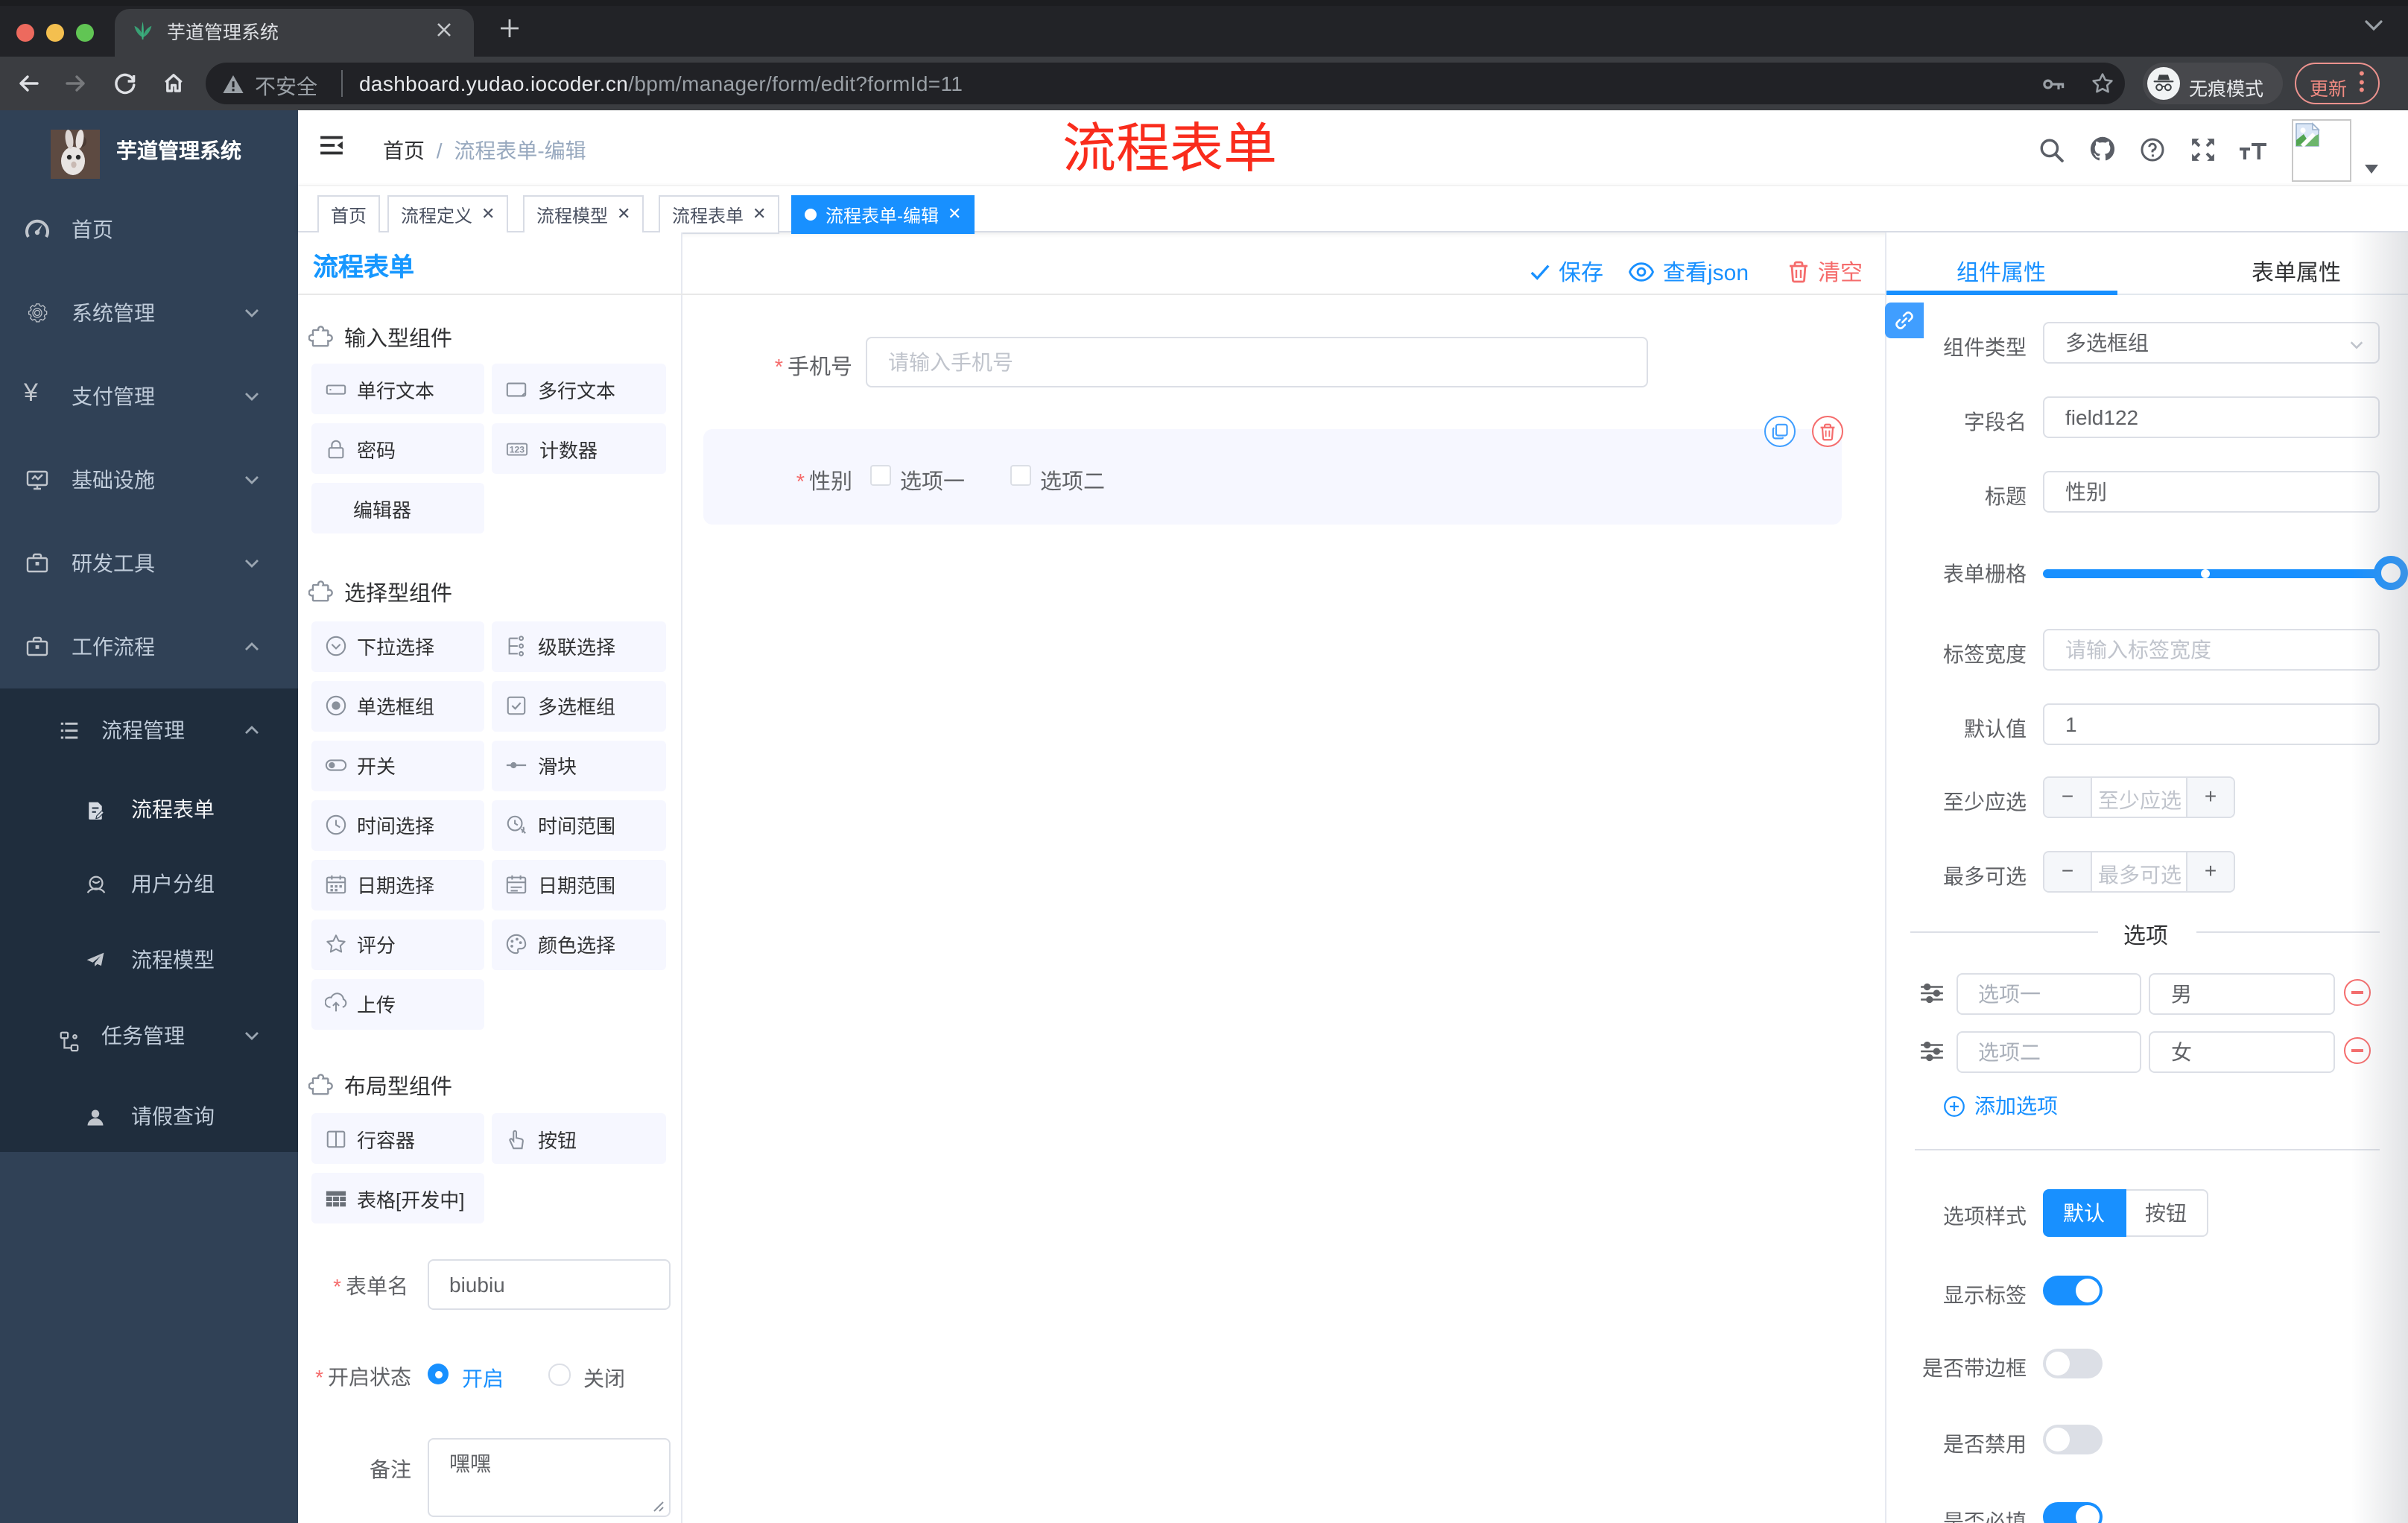 This screenshot has width=2408, height=1523. Describe the element at coordinates (517, 449) in the screenshot. I see `svg-text: 123` at that location.